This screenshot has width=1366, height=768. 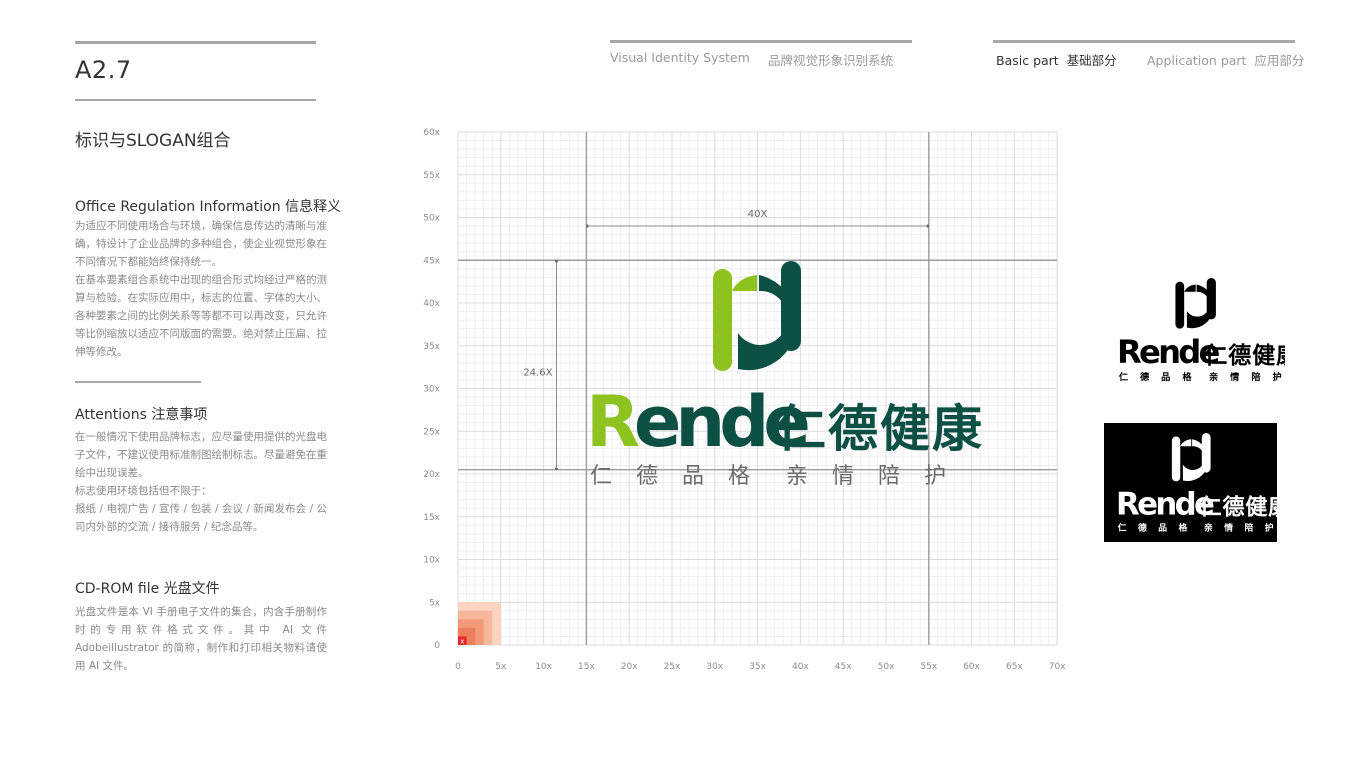 I want to click on y-tick-label: 60x, so click(x=431, y=133).